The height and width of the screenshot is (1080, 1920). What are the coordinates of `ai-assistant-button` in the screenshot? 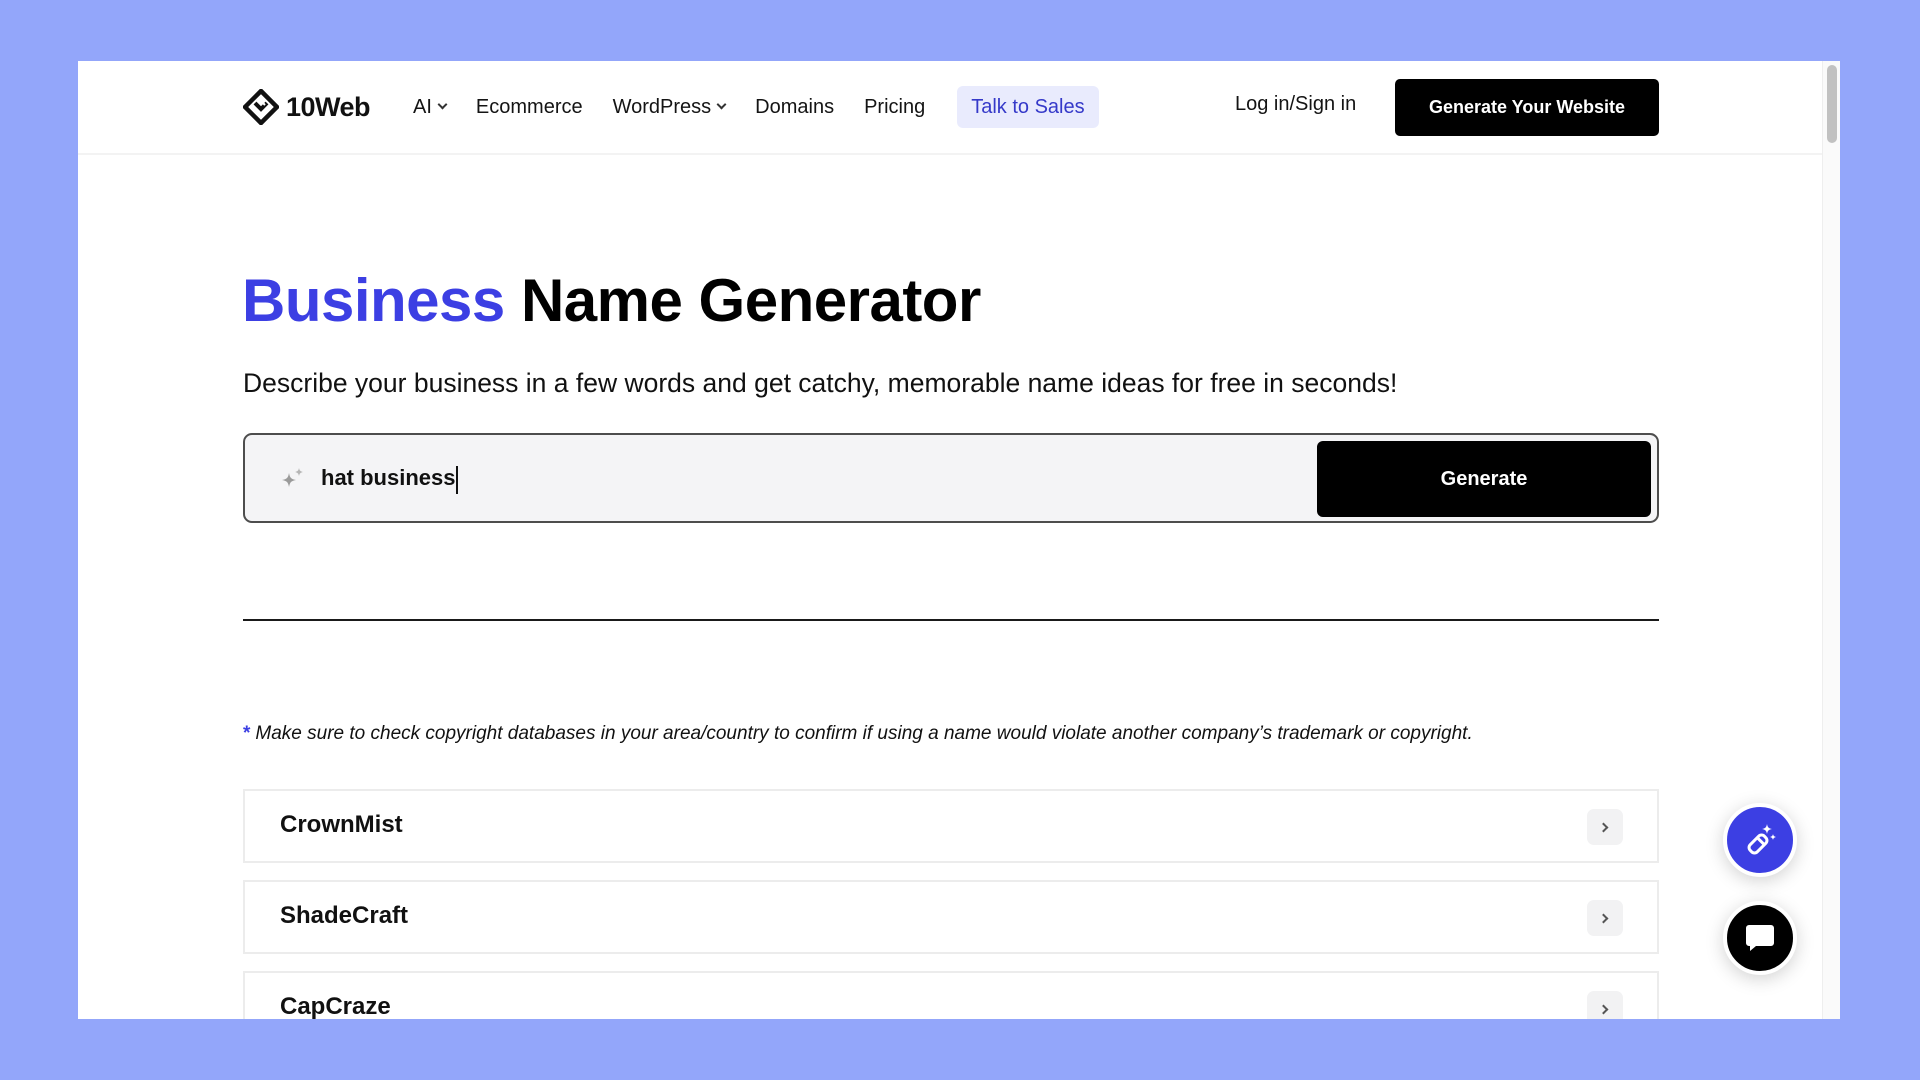 It's located at (1760, 840).